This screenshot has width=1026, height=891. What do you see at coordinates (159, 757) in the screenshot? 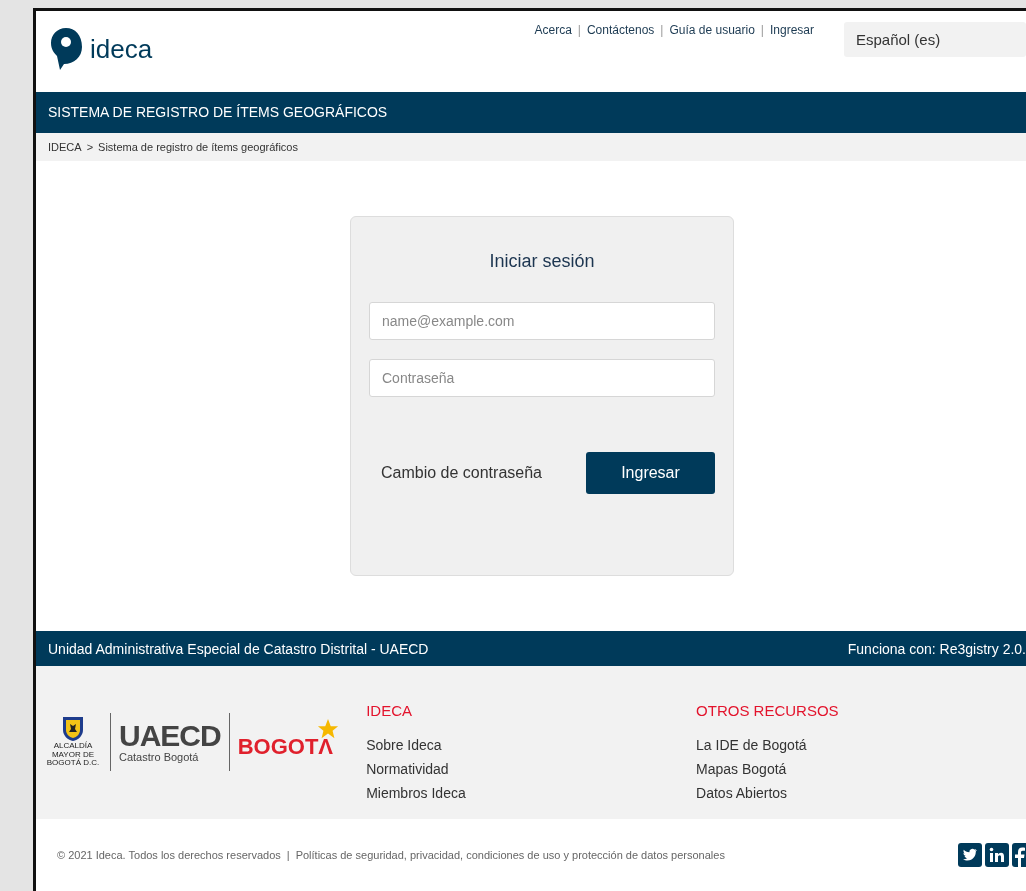
I see `uaecd-subtitle: Catastro Bogotá` at bounding box center [159, 757].